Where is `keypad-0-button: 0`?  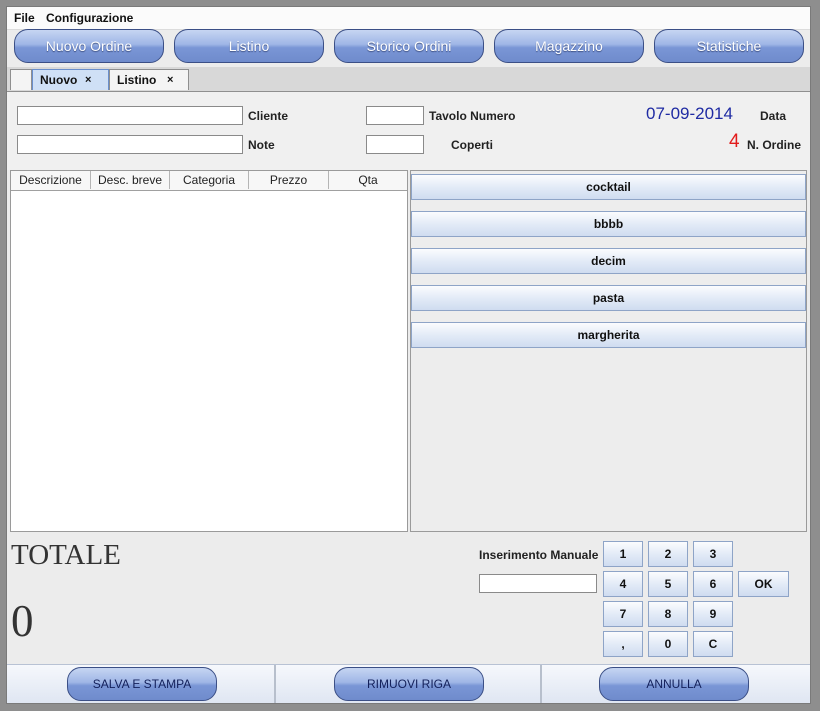 keypad-0-button: 0 is located at coordinates (668, 644).